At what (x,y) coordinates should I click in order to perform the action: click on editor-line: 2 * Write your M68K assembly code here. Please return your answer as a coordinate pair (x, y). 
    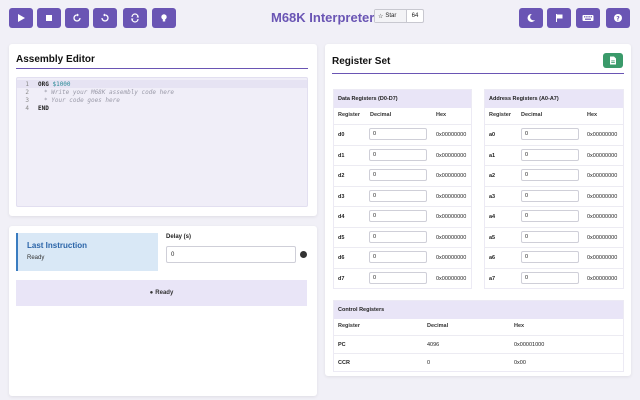
    Looking at the image, I should click on (162, 92).